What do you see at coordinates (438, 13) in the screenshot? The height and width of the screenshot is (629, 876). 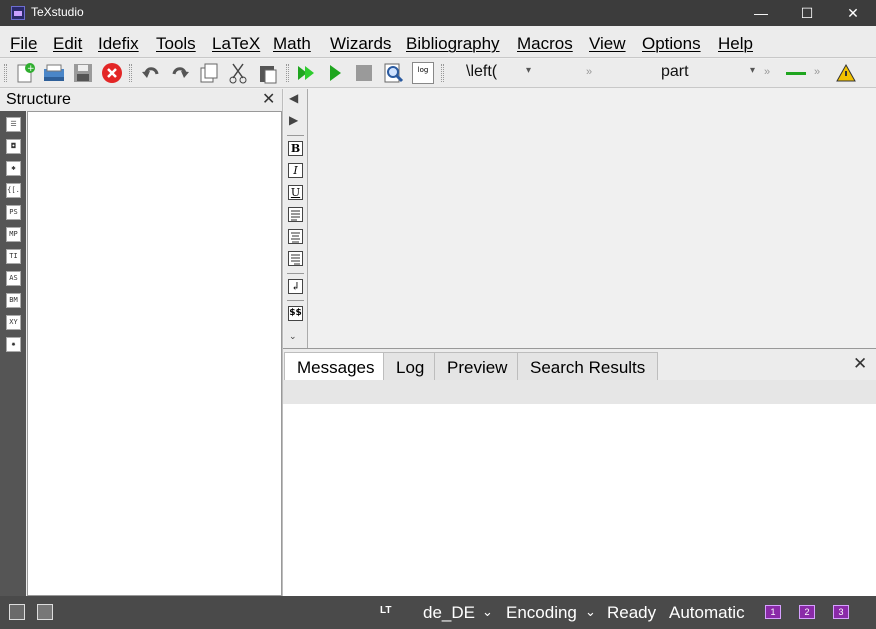 I see `title-bar: TeXstudio — ☐ ✕` at bounding box center [438, 13].